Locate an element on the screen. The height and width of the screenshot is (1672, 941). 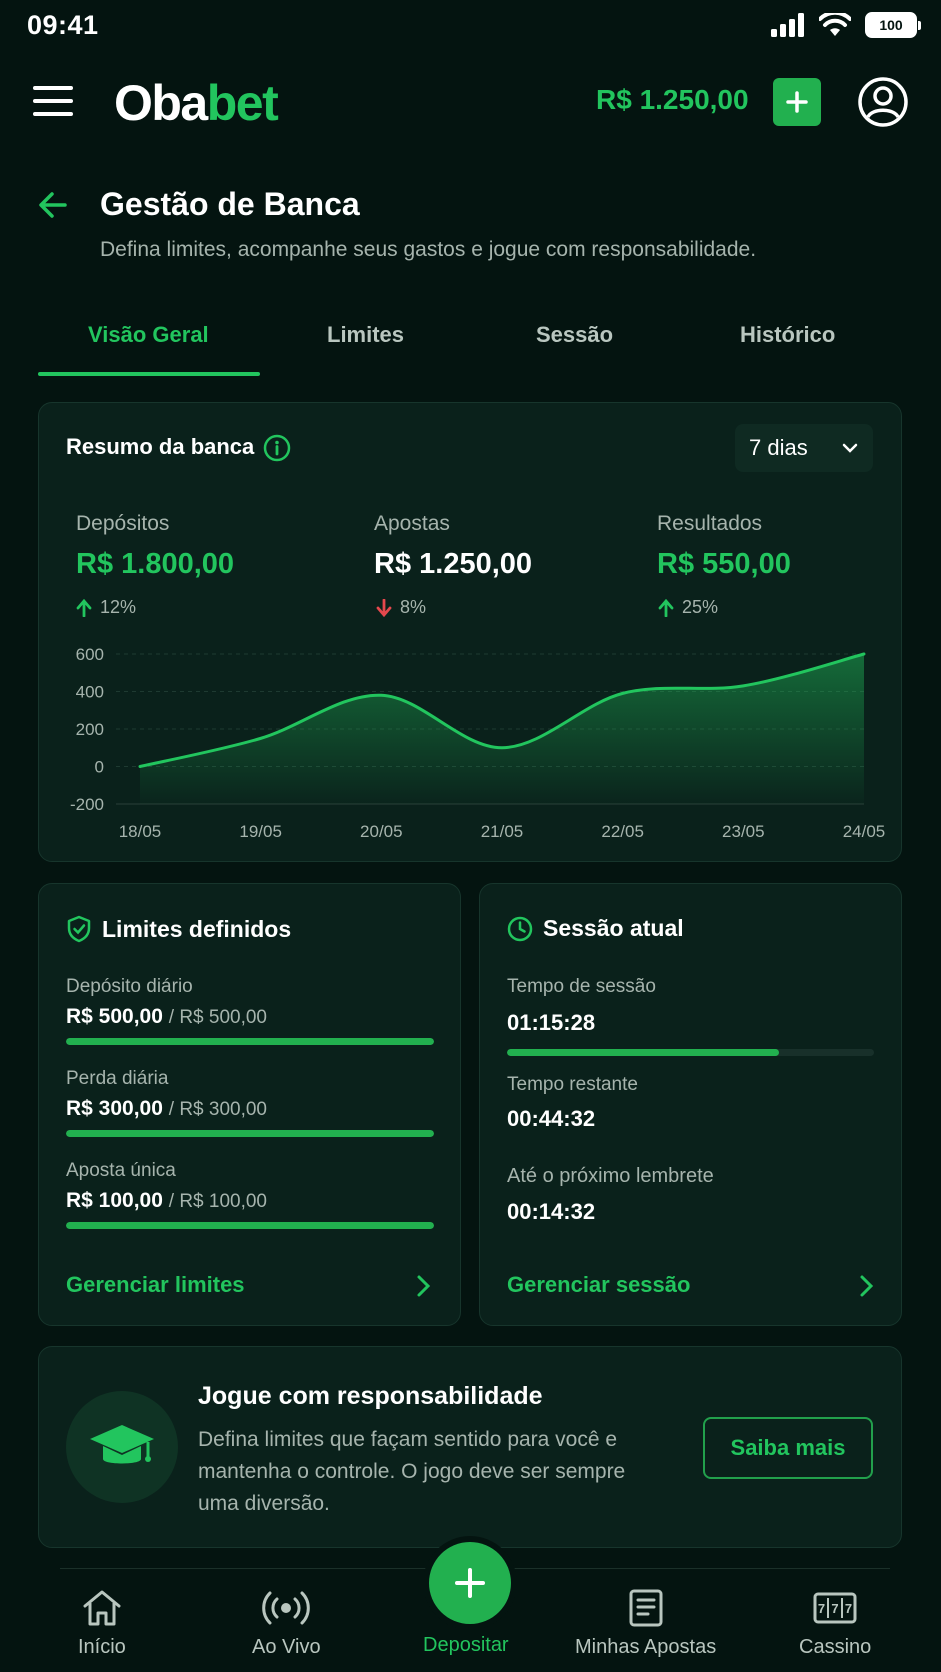
limit-value: R$ 300,00 / R$ 300,00 is located at coordinates (166, 1109).